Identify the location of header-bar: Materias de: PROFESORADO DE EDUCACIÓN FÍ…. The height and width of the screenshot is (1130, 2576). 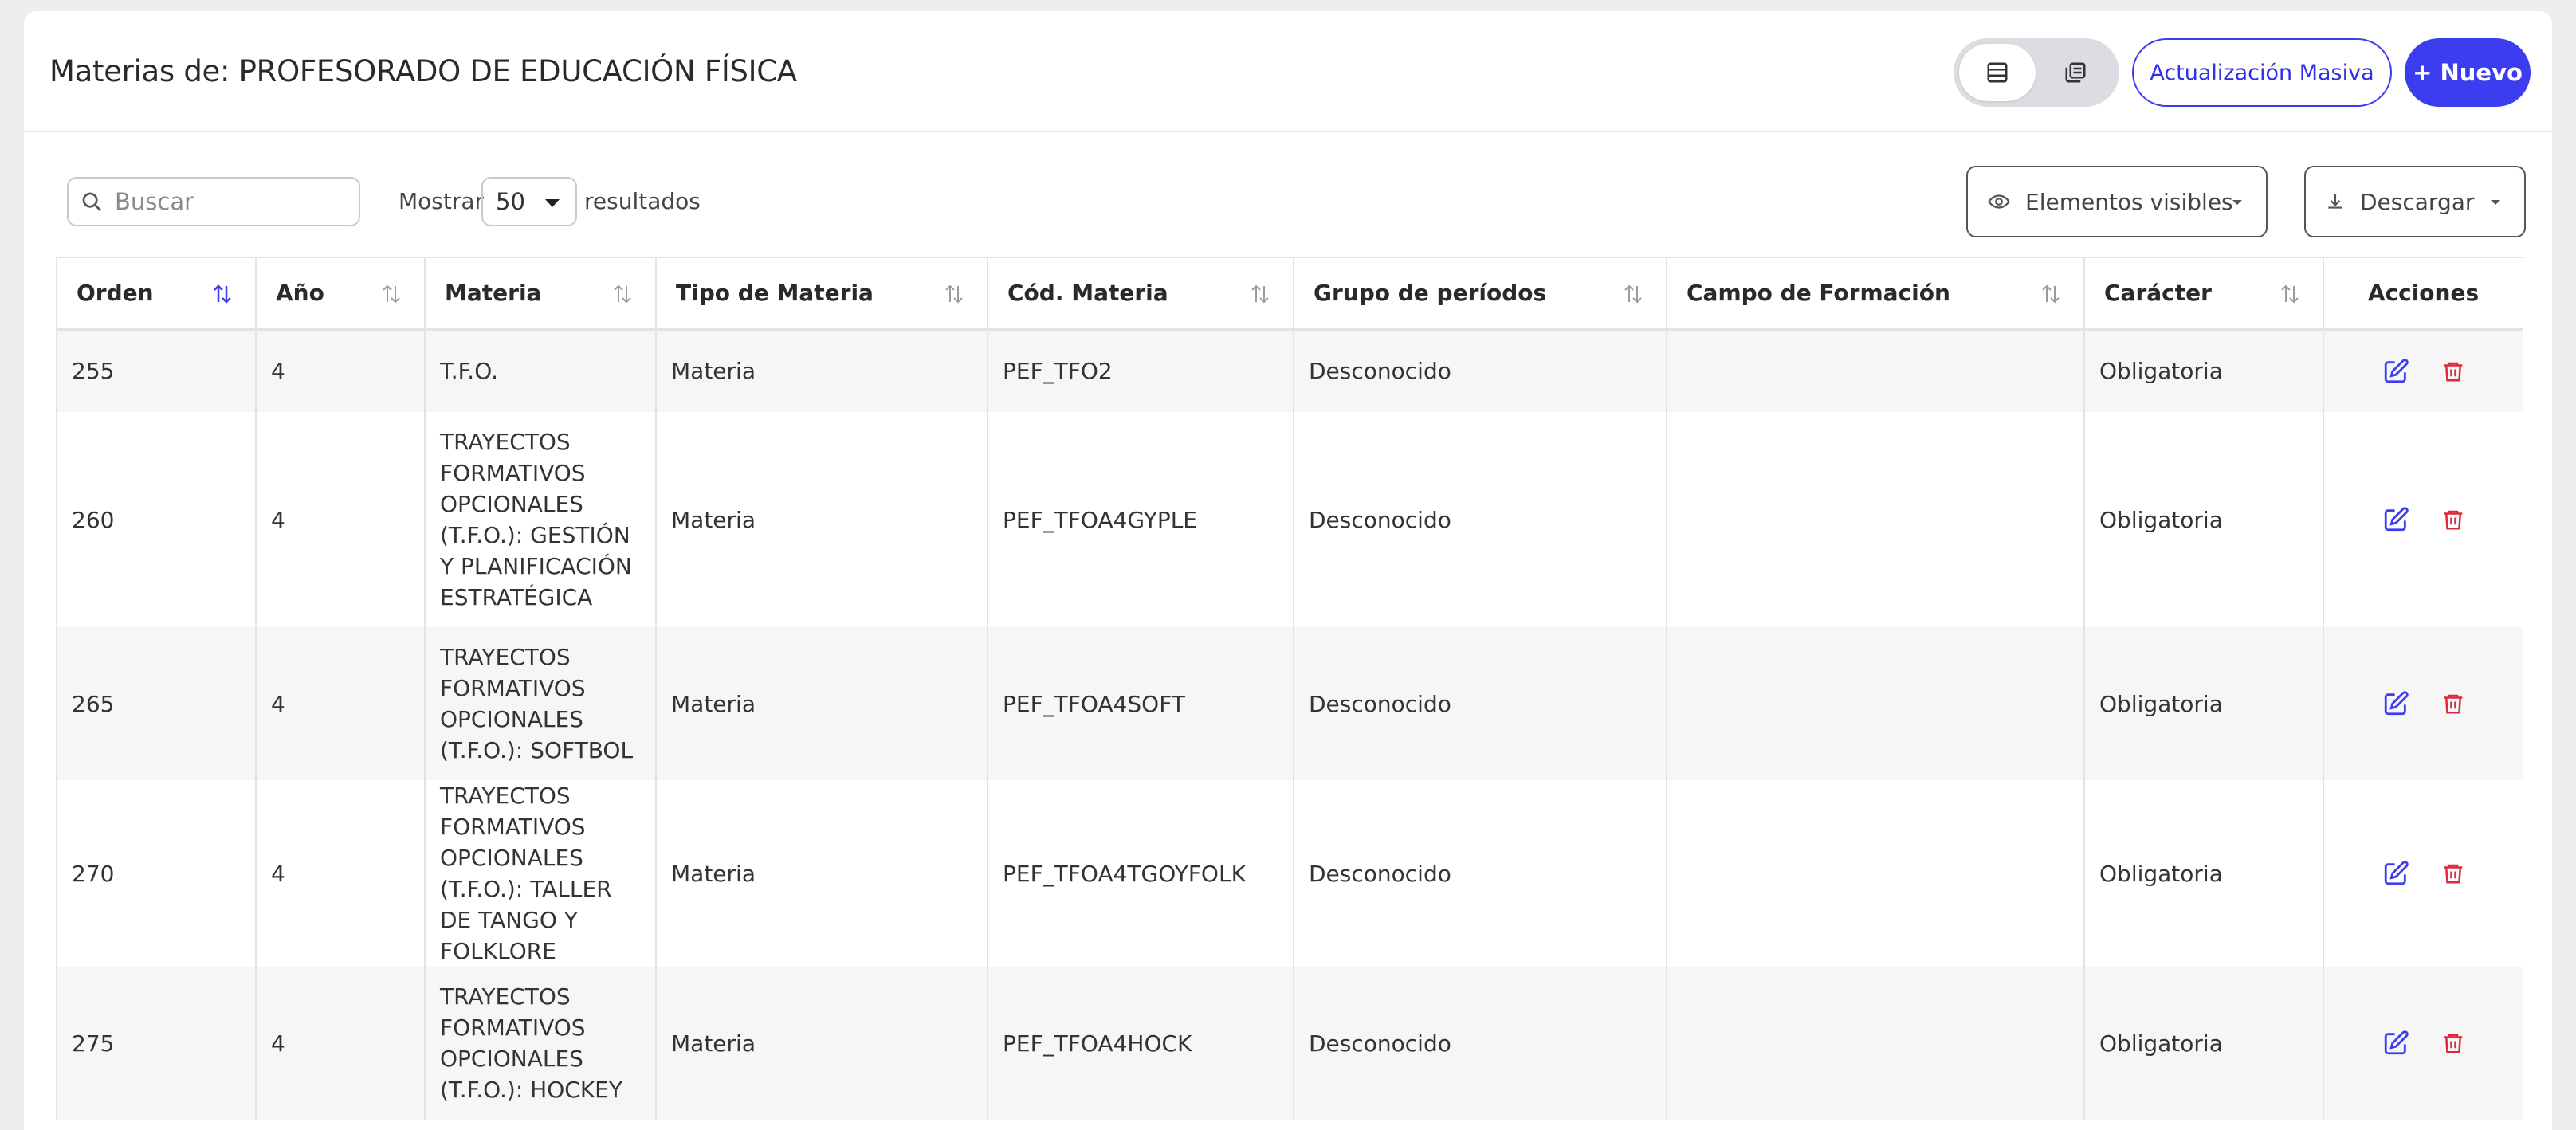
(1288, 71).